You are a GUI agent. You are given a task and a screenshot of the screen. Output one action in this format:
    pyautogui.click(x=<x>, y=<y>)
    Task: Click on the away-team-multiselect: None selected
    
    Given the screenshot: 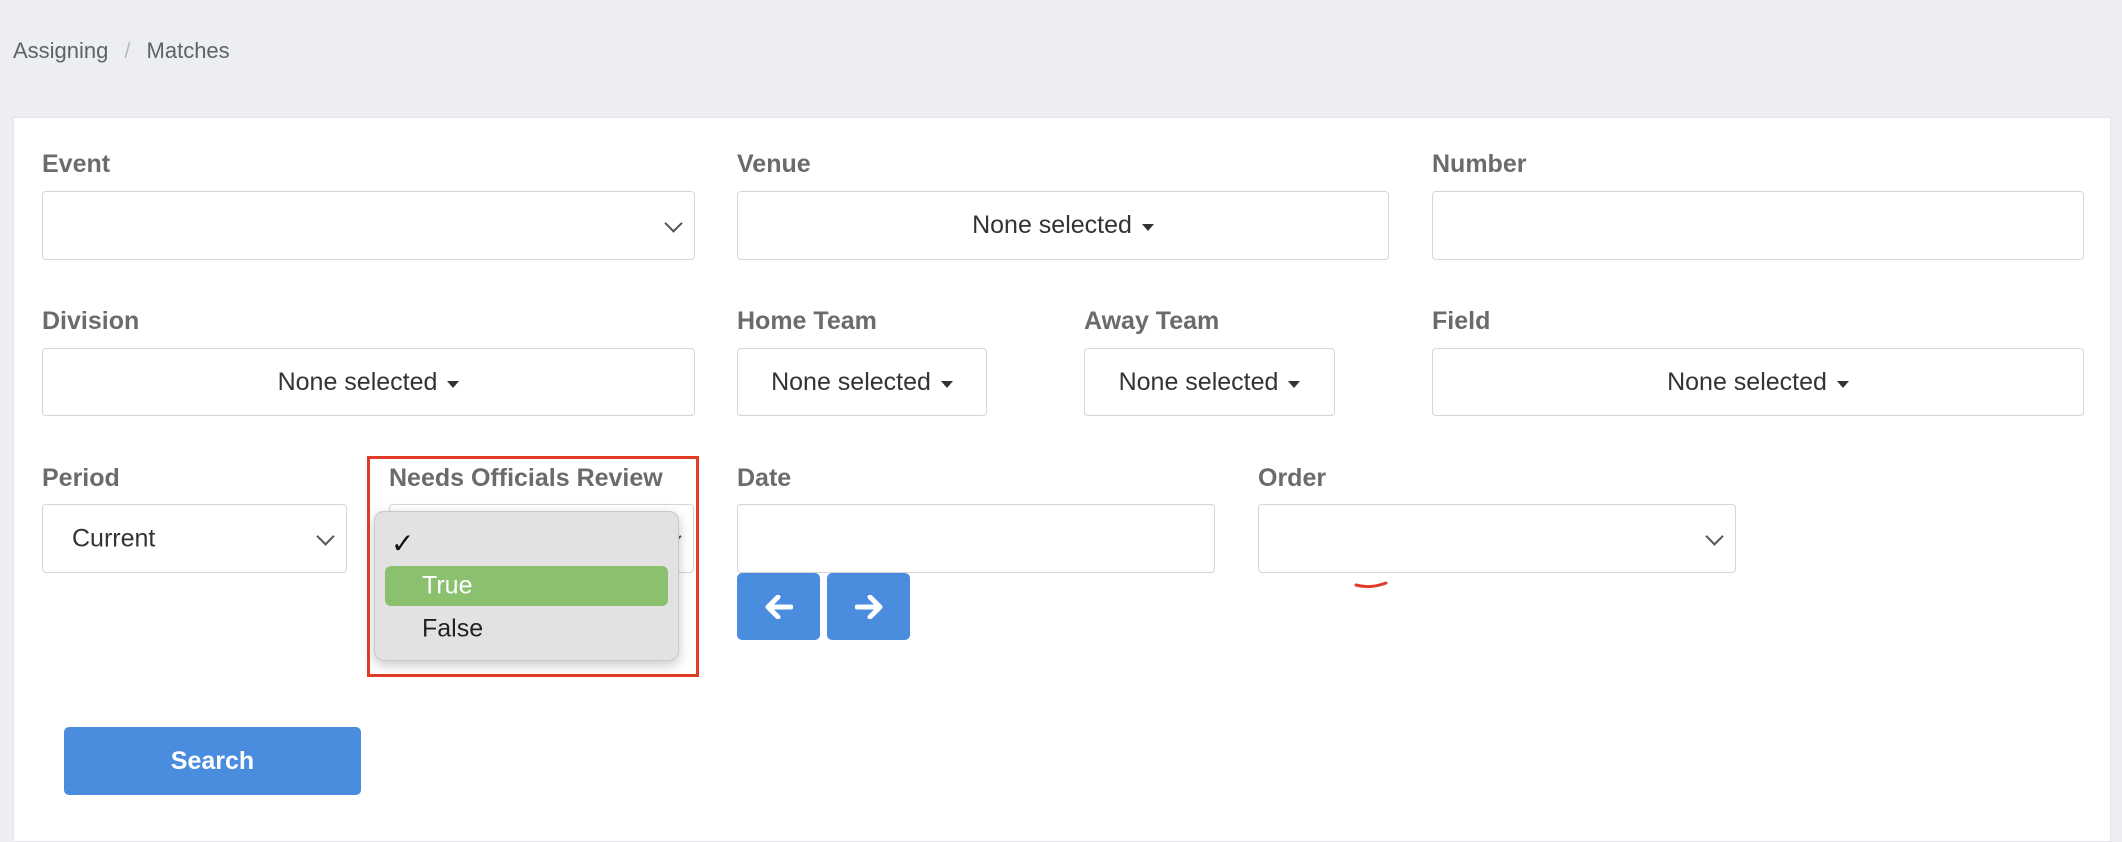 What is the action you would take?
    pyautogui.click(x=1209, y=382)
    